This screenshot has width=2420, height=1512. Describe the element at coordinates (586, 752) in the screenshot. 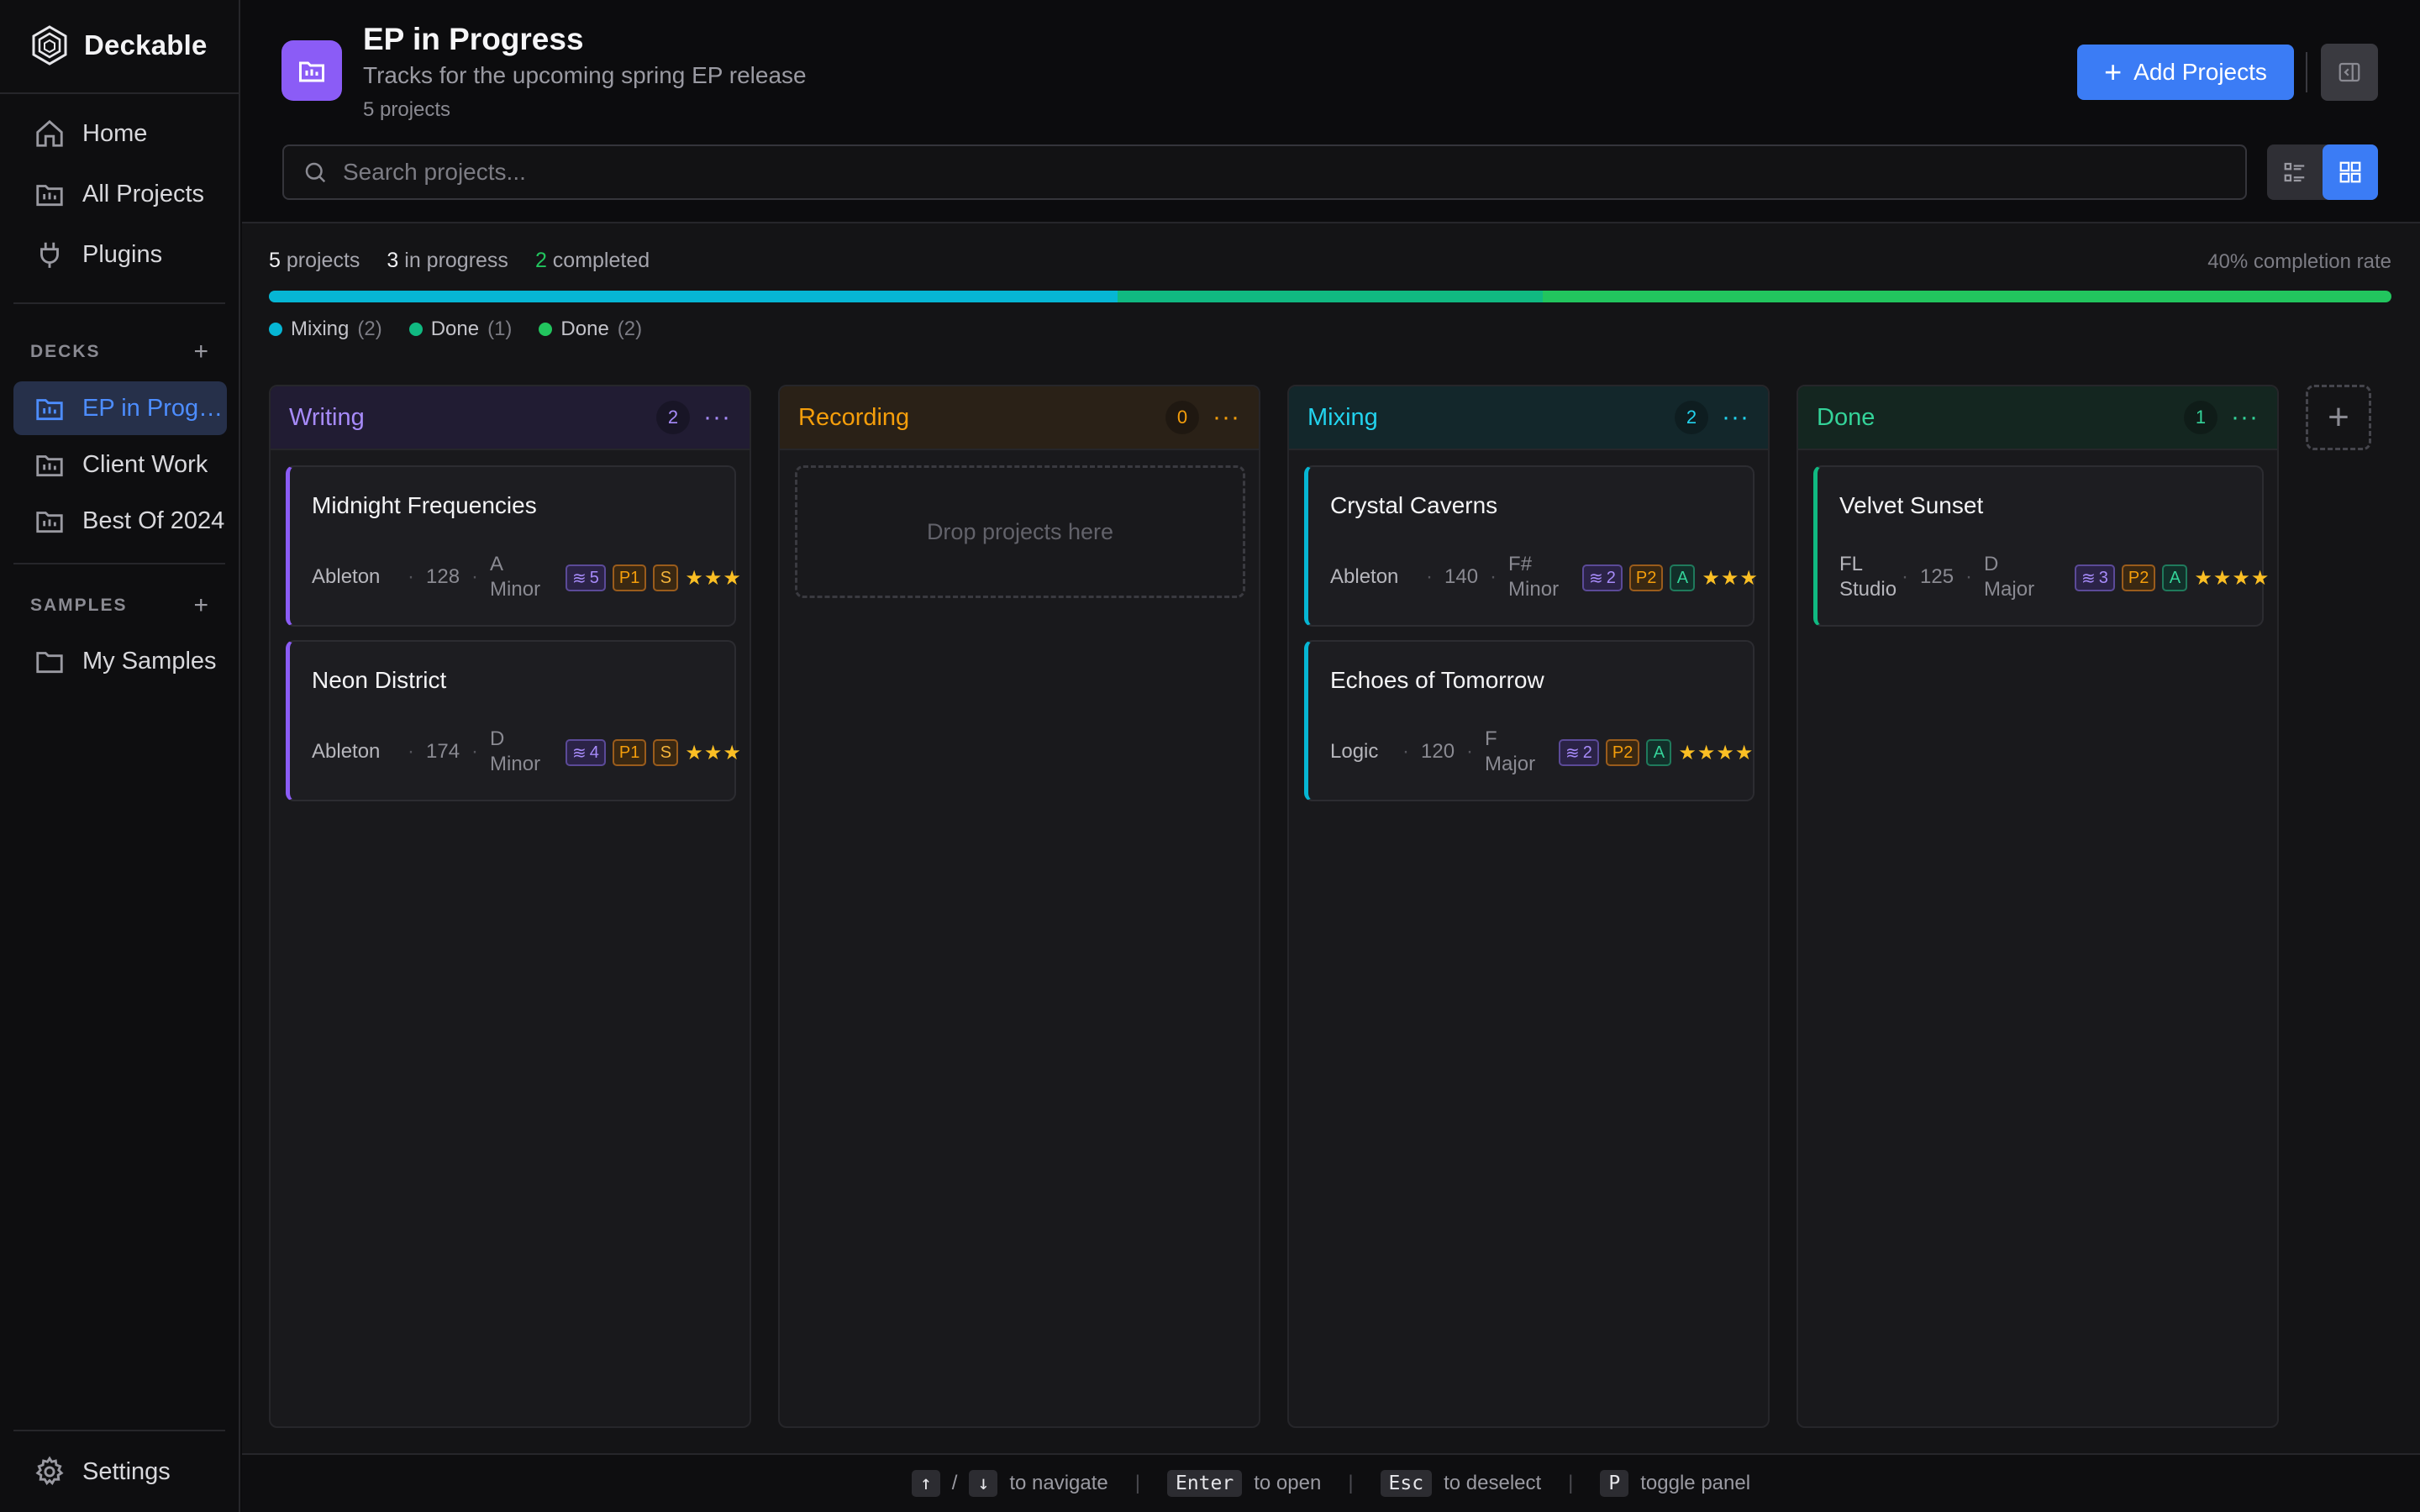

I see `layers-badge: ≋ 4` at that location.